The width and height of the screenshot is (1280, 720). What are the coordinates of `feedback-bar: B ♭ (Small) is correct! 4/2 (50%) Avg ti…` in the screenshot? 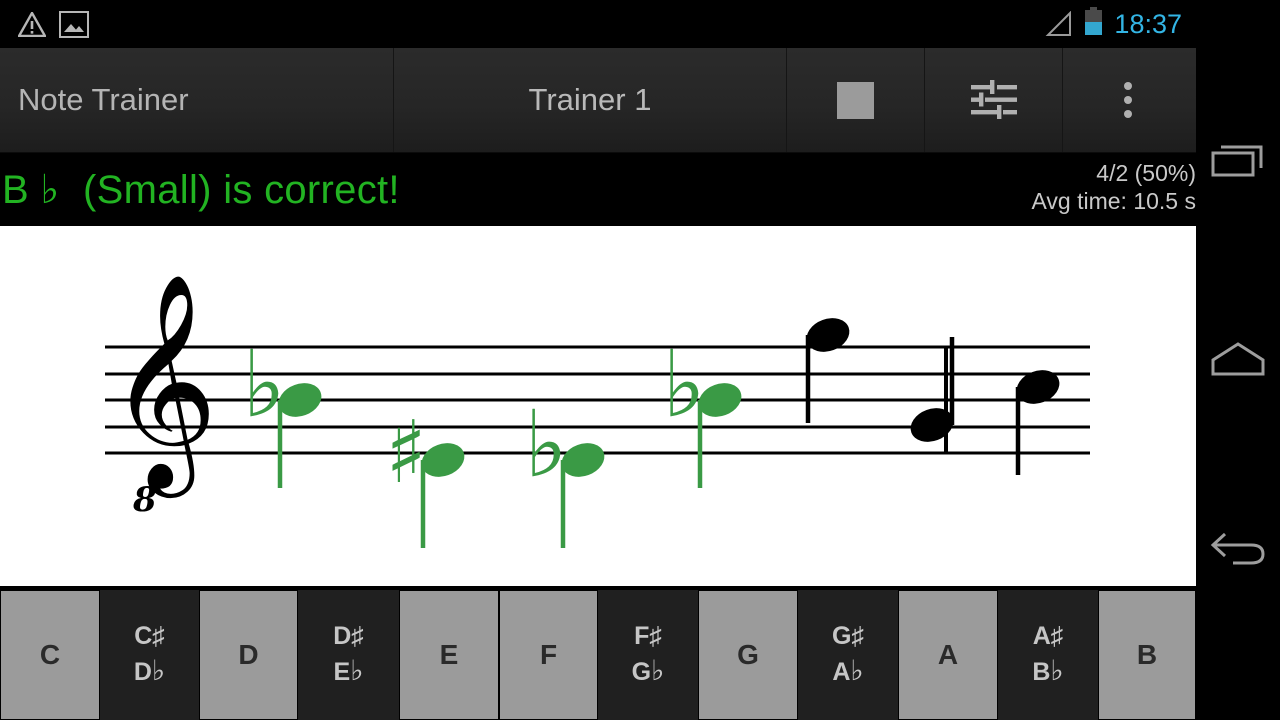 It's located at (598, 189).